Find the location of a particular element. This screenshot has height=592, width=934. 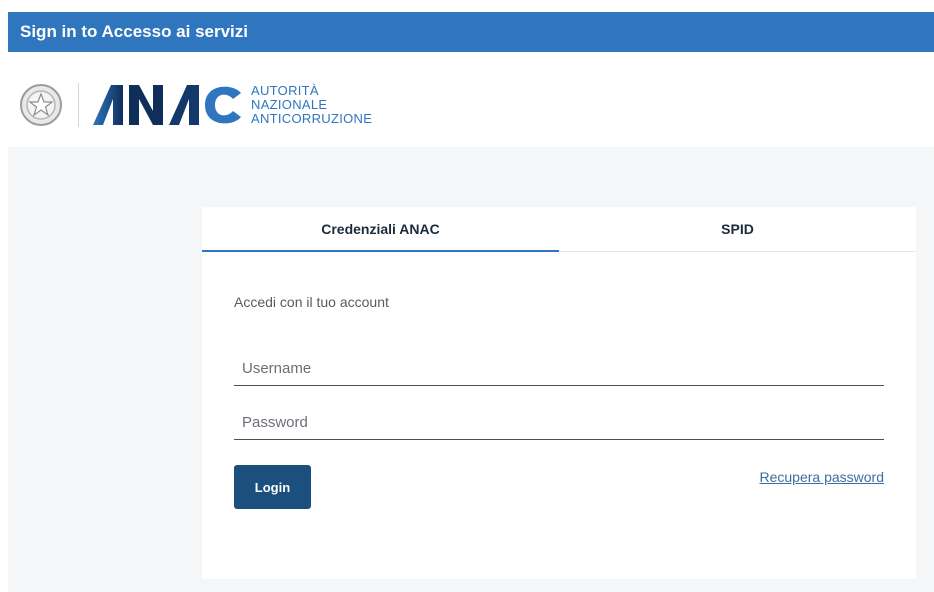

login-button: Login is located at coordinates (272, 487).